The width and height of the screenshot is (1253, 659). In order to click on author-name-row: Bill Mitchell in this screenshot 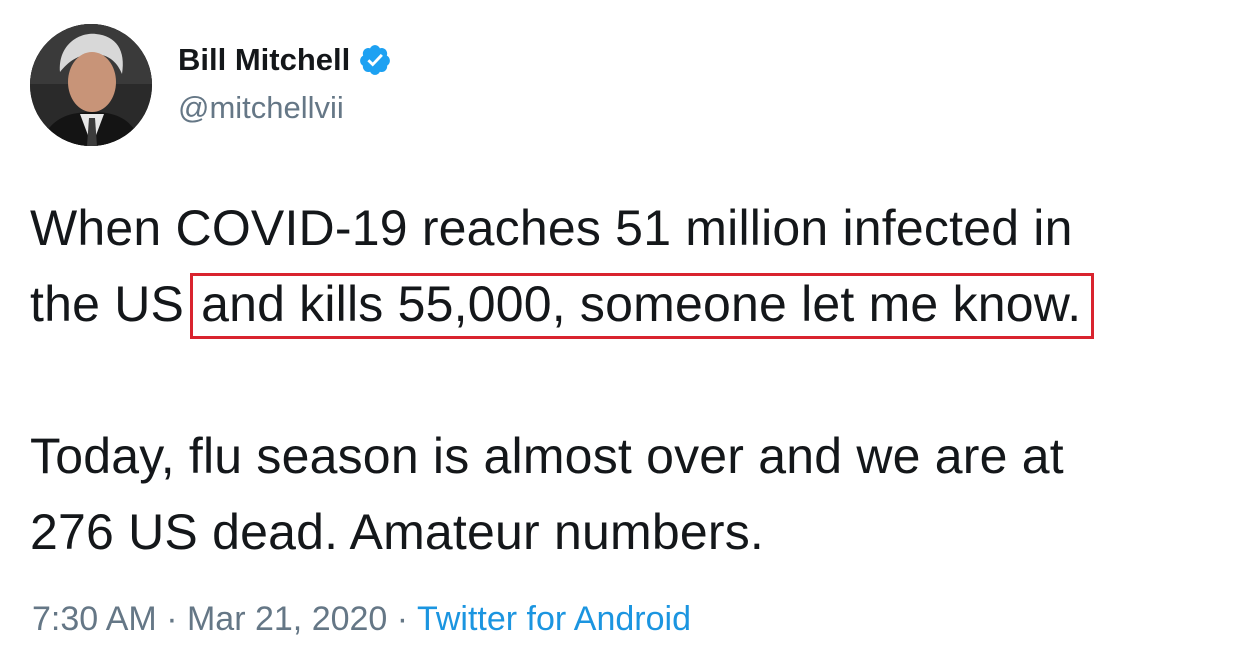, I will do `click(285, 60)`.